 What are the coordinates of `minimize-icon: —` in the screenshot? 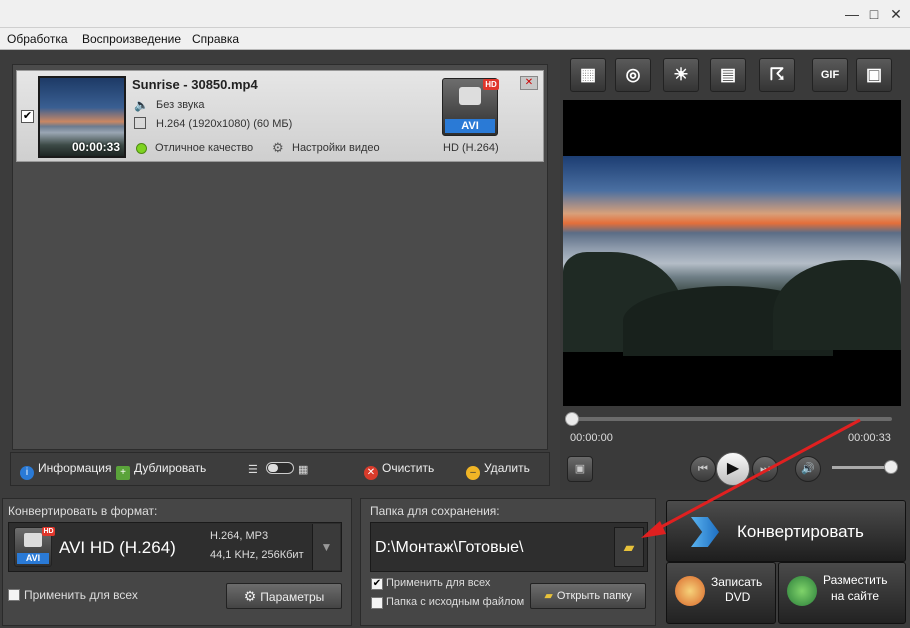 It's located at (852, 14).